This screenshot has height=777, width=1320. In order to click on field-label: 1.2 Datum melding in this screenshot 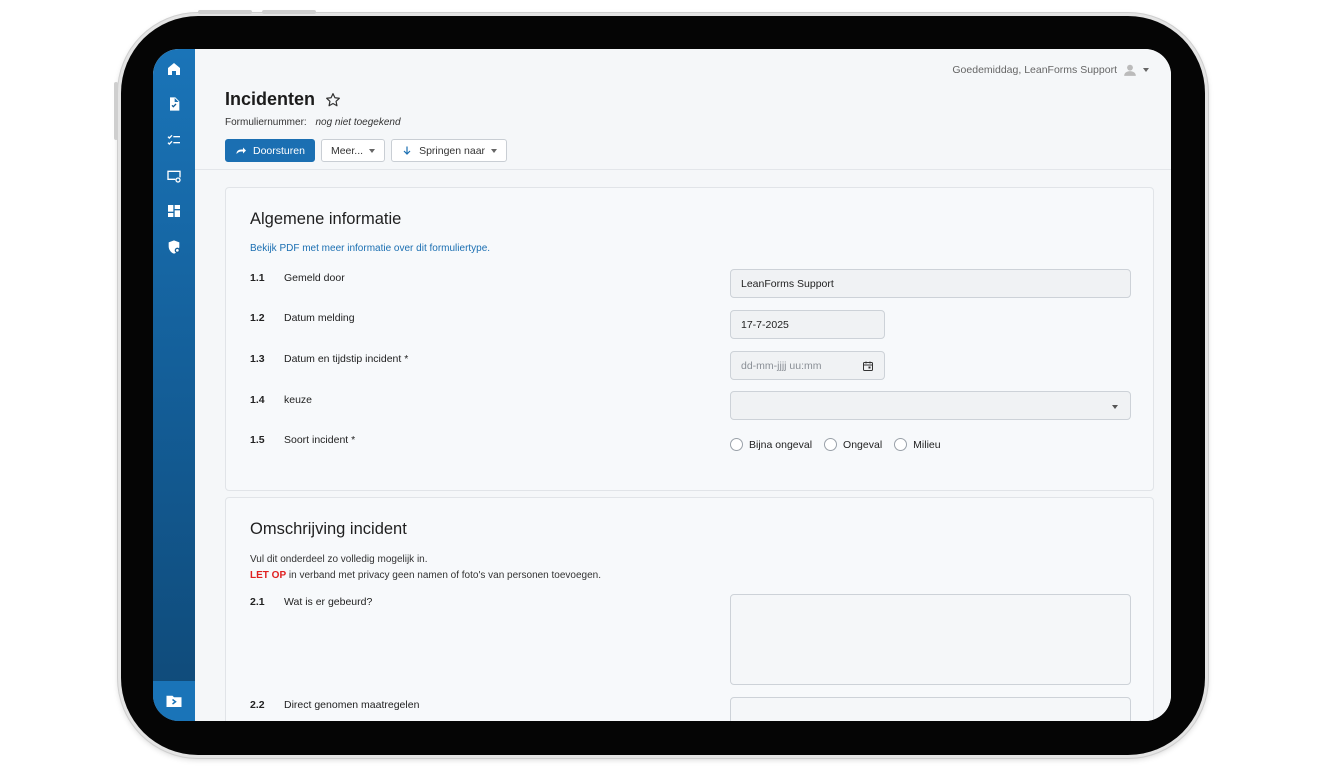, I will do `click(302, 318)`.